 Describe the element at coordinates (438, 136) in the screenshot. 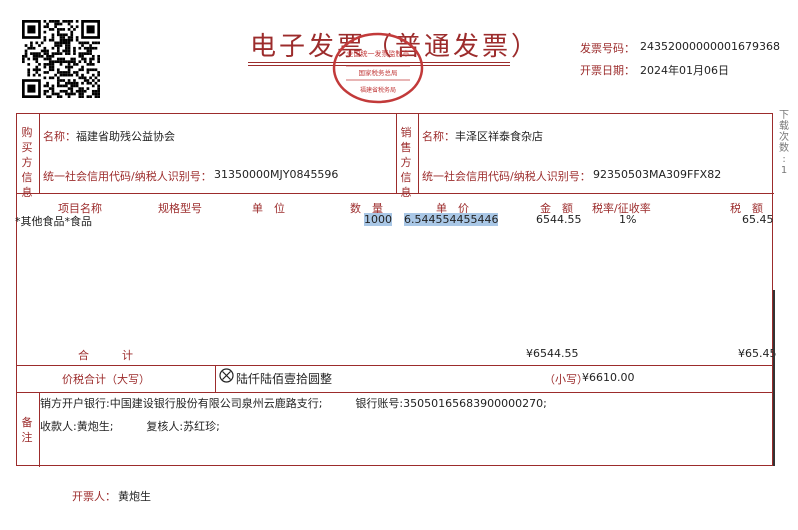

I see `seller-name-label: 名称：` at that location.